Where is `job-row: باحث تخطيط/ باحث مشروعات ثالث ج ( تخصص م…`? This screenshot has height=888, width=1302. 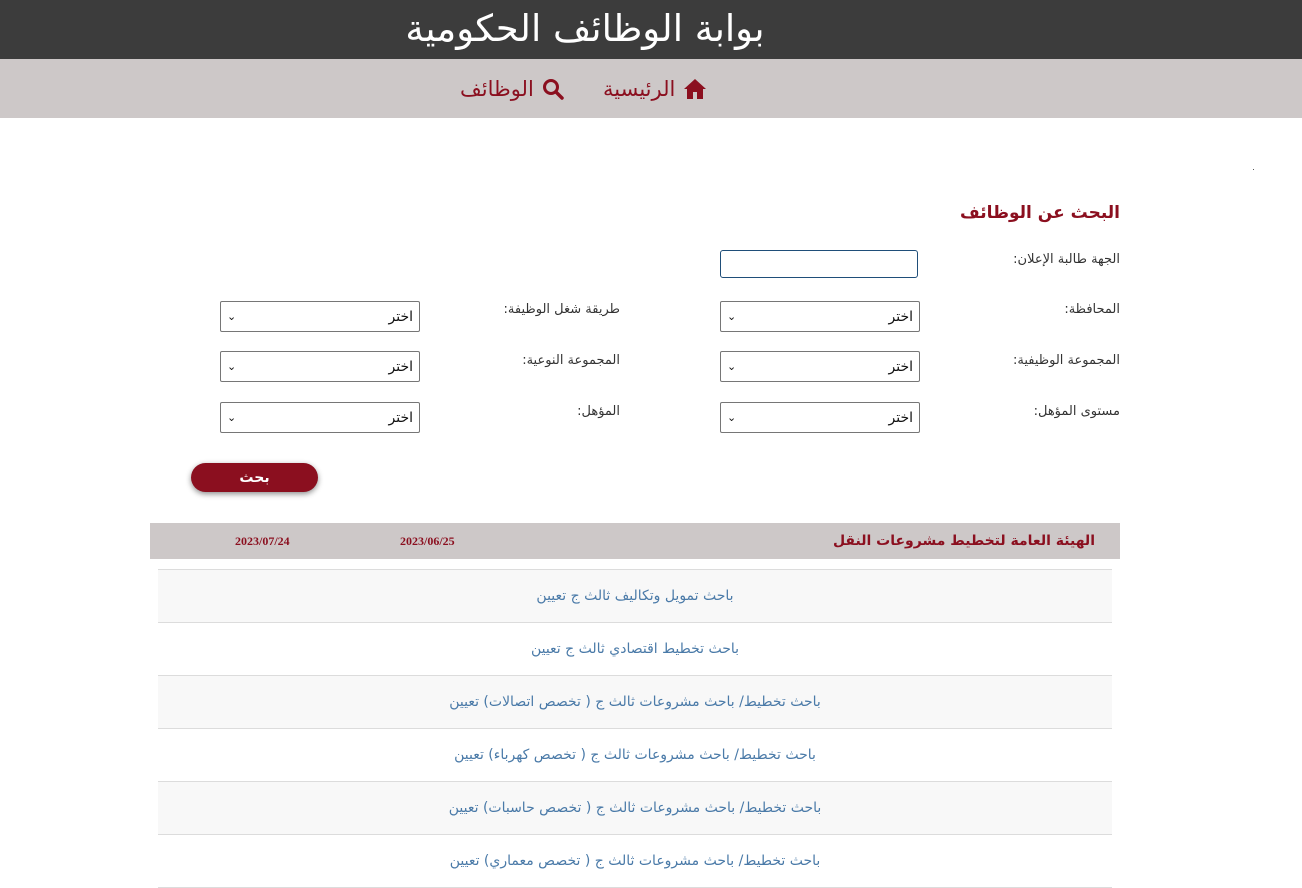
job-row: باحث تخطيط/ باحث مشروعات ثالث ج ( تخصص م… is located at coordinates (635, 861).